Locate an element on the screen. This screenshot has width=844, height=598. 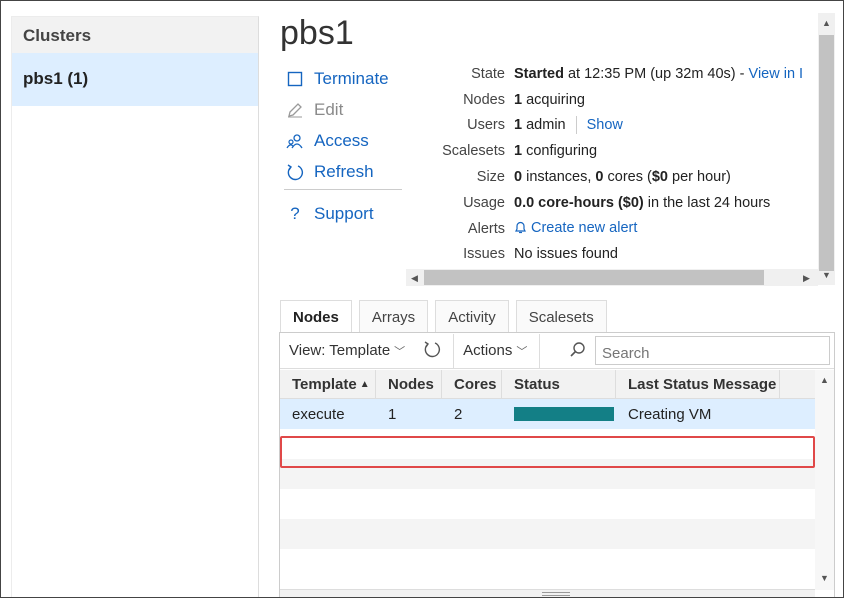
sidebar-item-pbs1: pbs1 (1) is located at coordinates (135, 79).